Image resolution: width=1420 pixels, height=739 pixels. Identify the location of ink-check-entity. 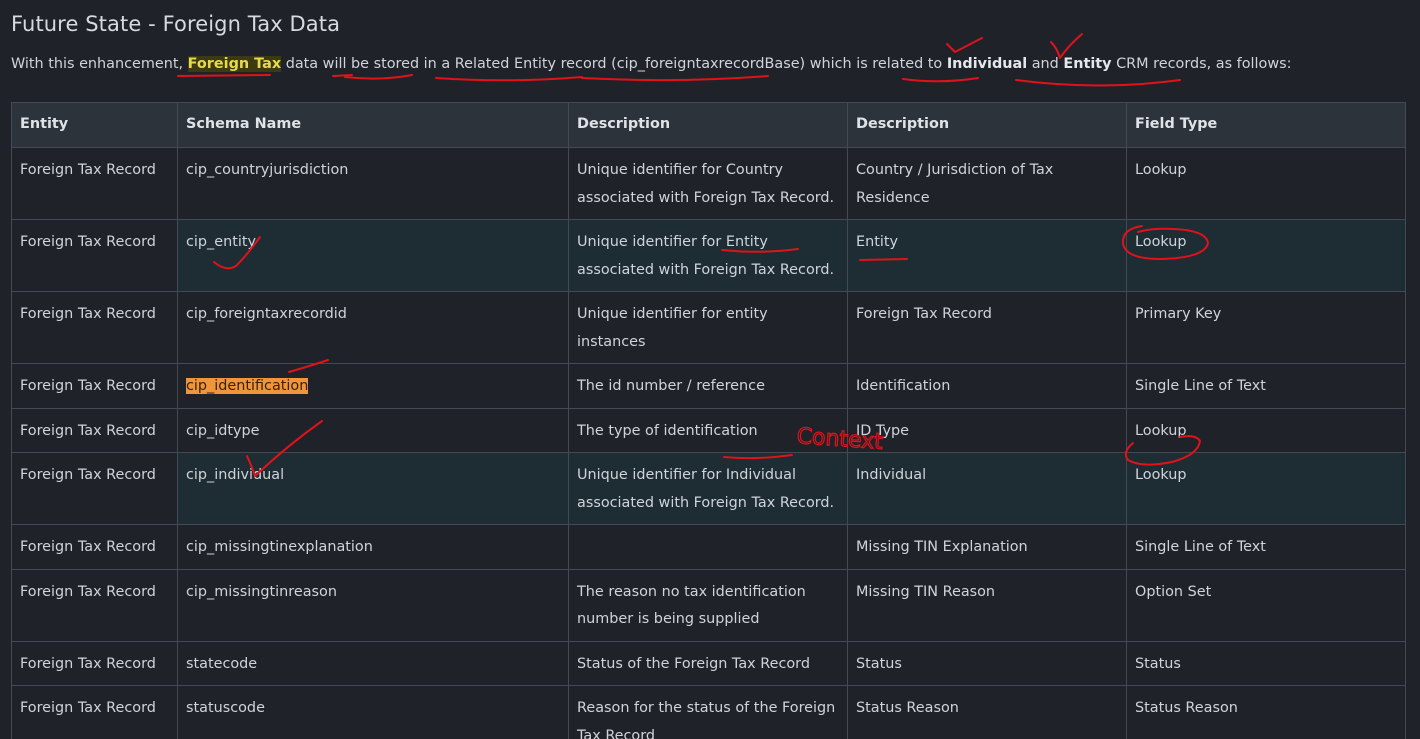
(1066, 46).